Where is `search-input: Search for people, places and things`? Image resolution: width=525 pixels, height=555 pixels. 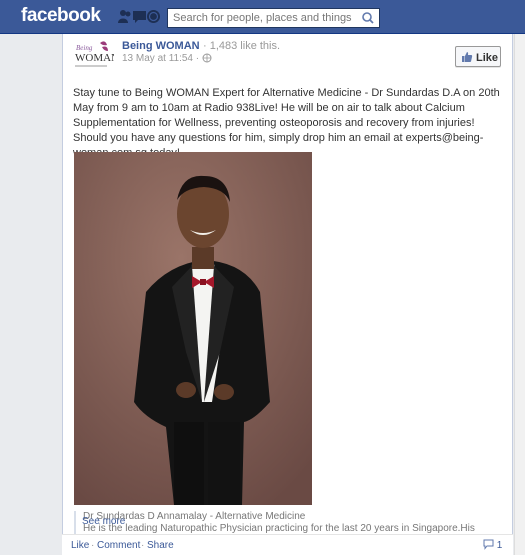 search-input: Search for people, places and things is located at coordinates (263, 18).